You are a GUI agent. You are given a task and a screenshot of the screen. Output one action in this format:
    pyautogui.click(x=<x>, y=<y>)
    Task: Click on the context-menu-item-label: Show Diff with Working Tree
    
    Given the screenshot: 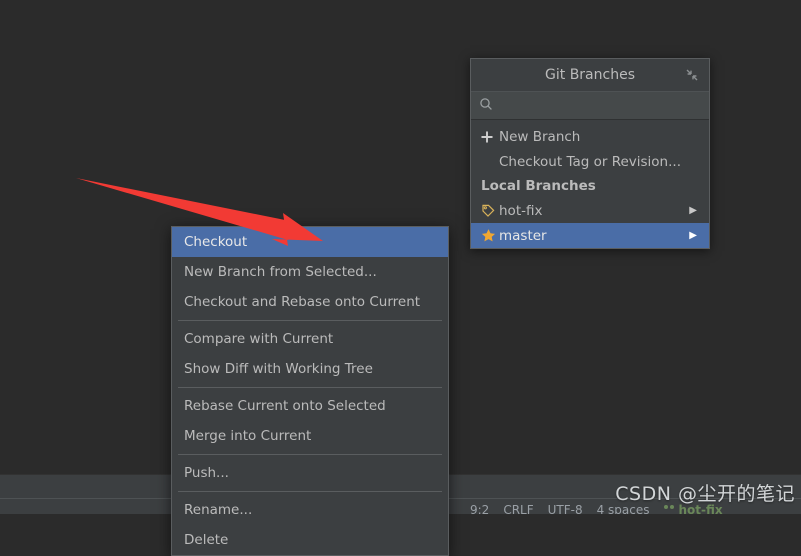 What is the action you would take?
    pyautogui.click(x=278, y=369)
    